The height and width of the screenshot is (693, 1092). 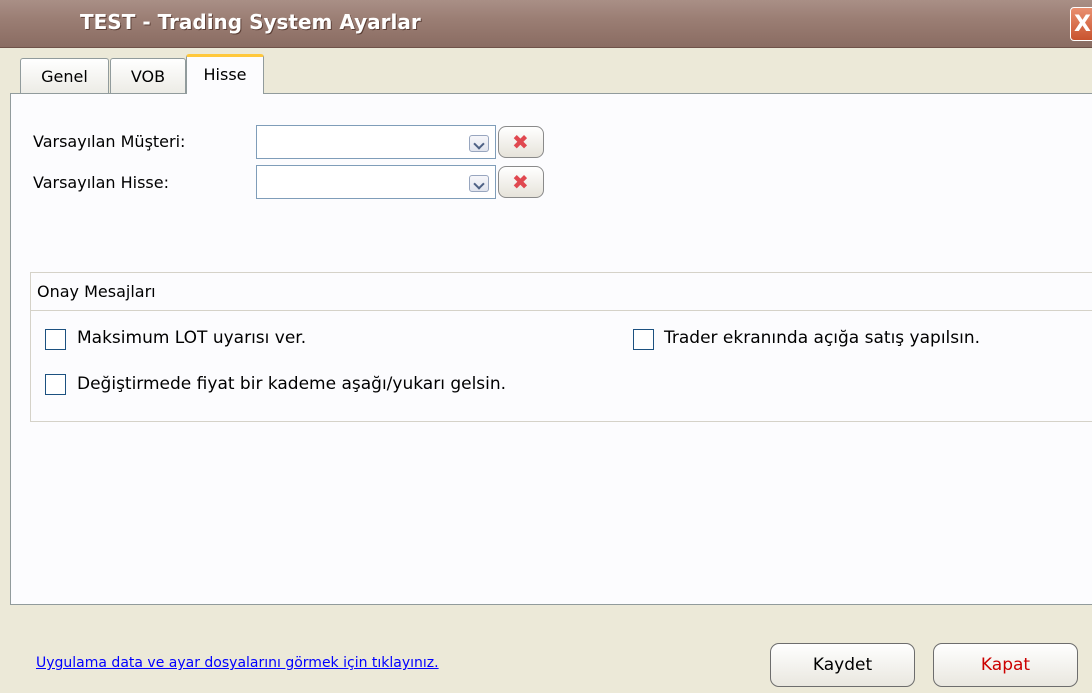 I want to click on window-titlebar: TEST - Trading System Ayarlar X, so click(x=546, y=24).